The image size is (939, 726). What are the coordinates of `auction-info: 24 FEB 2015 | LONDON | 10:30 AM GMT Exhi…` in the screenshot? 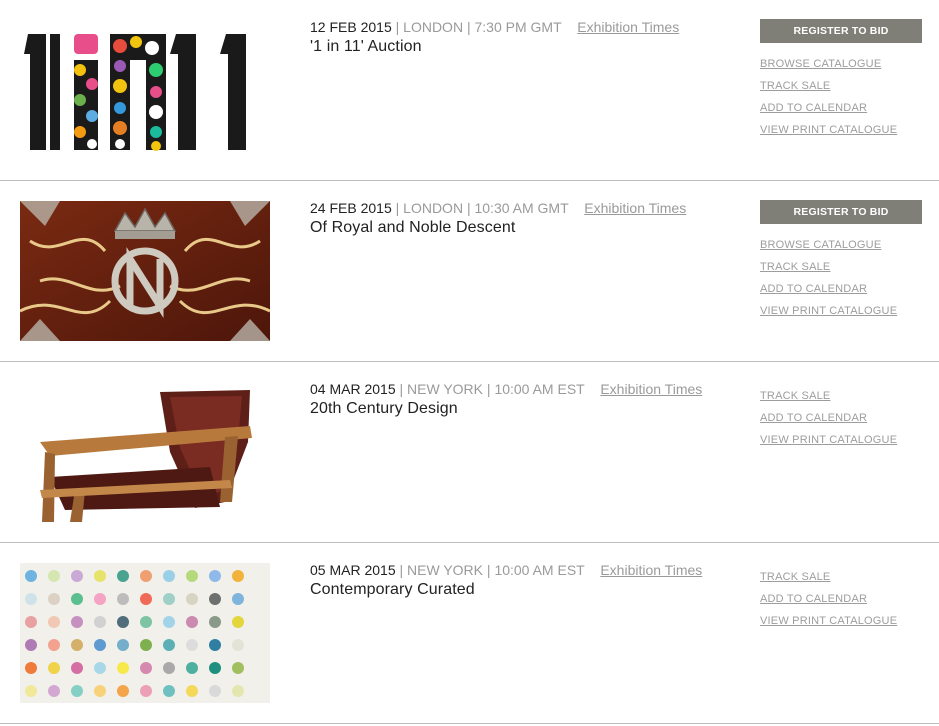 It's located at (520, 218).